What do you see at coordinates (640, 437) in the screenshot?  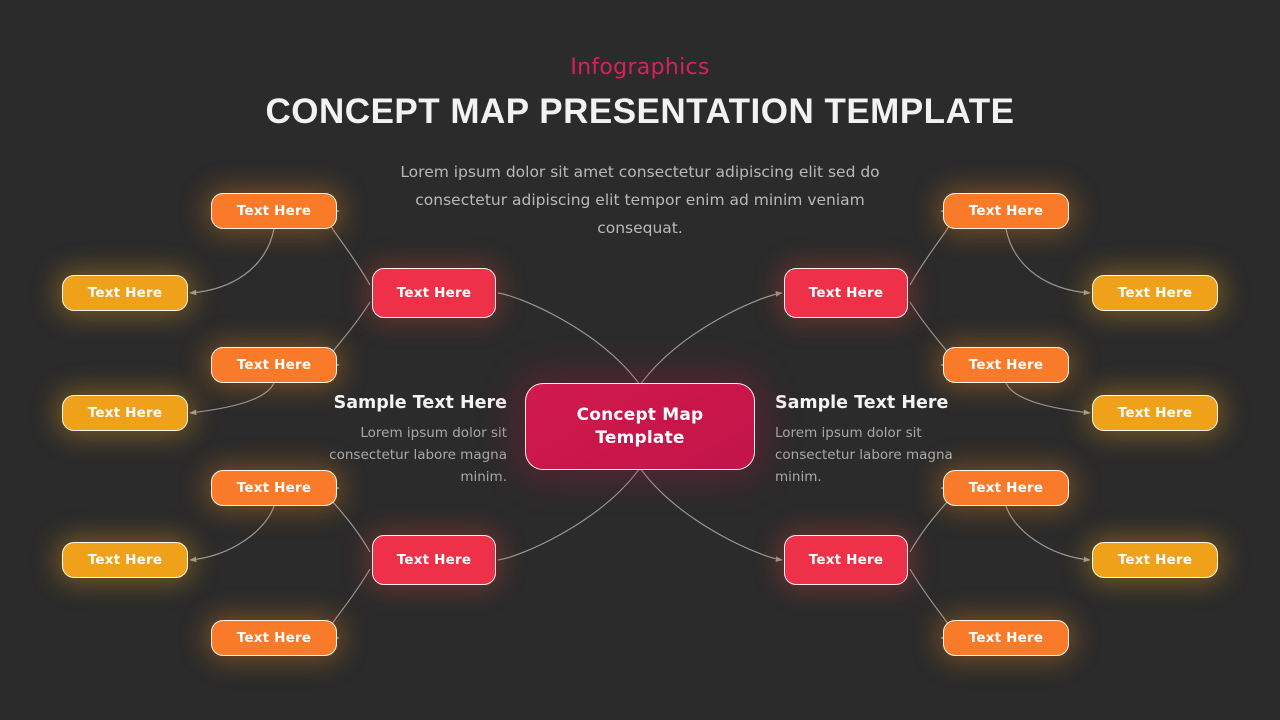 I see `center-node-line2: Template` at bounding box center [640, 437].